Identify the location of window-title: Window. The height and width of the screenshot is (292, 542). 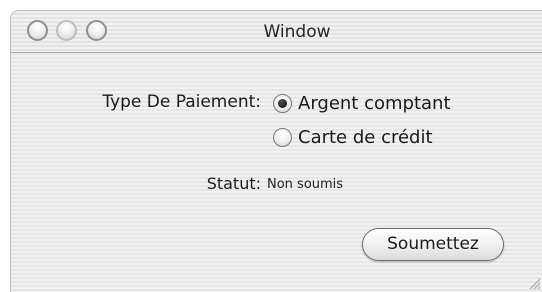
(297, 32).